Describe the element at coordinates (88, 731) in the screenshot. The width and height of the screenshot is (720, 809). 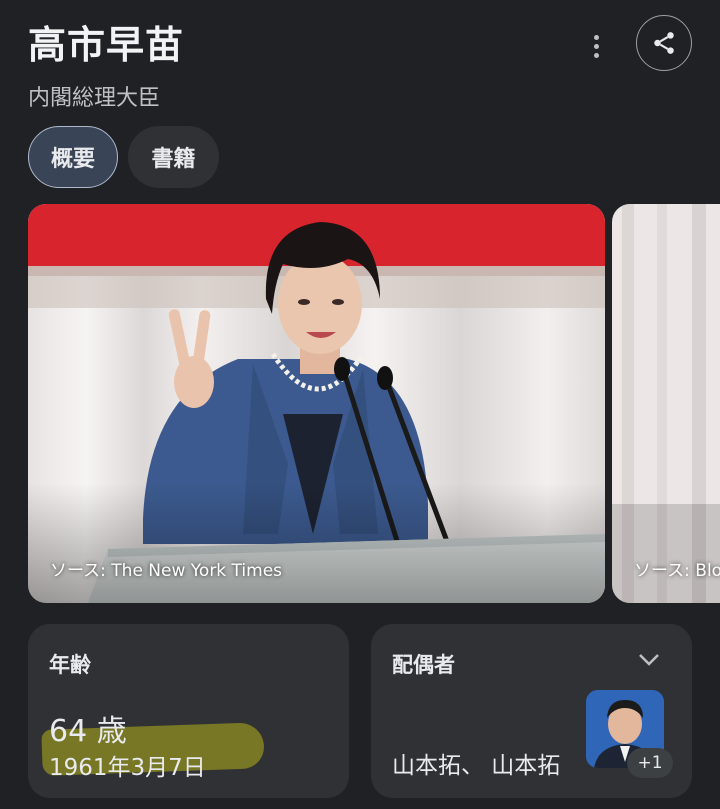
I see `age-value: 64 歳` at that location.